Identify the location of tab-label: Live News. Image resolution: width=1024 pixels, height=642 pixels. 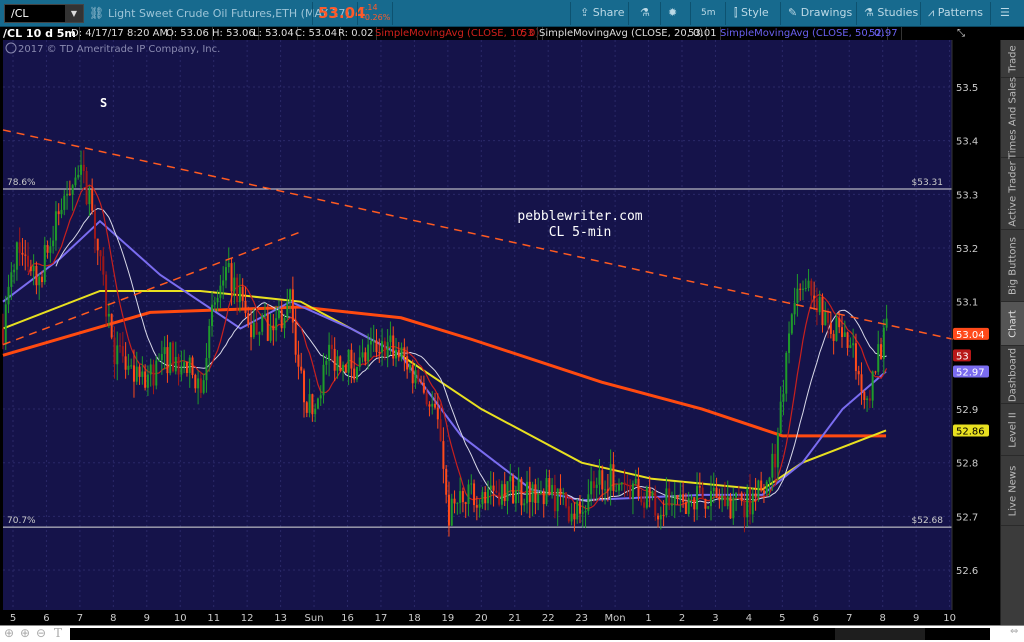
(1013, 490).